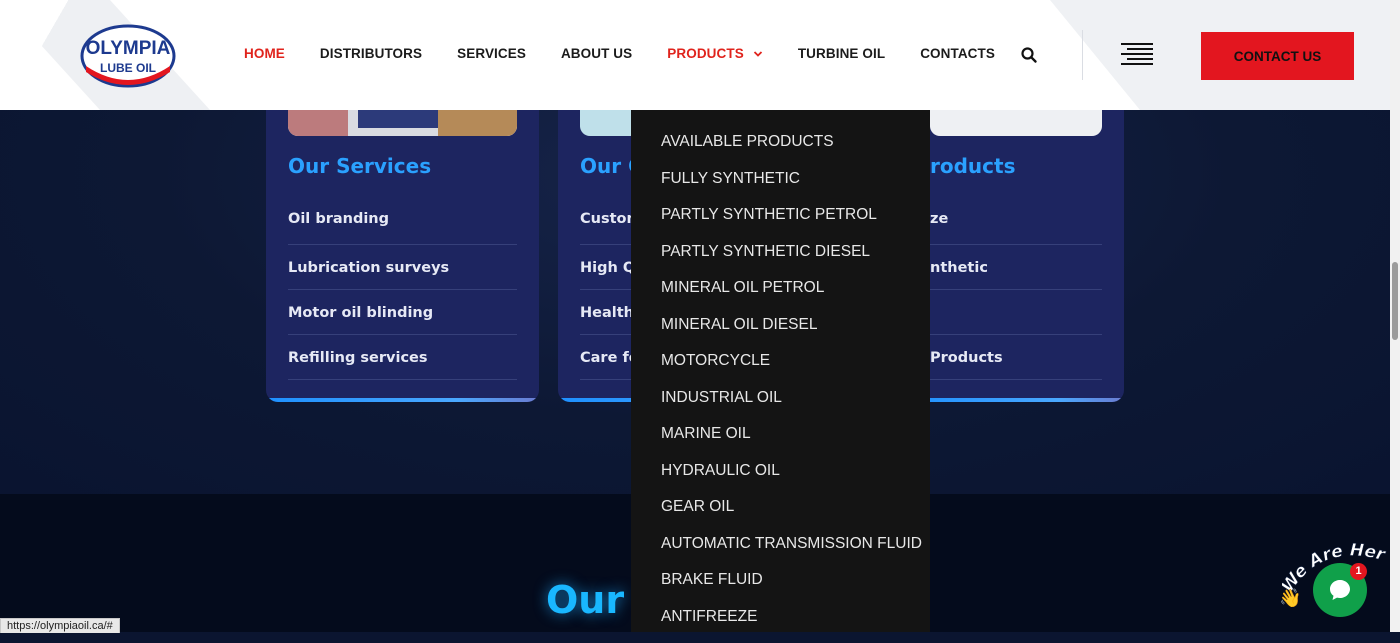 Image resolution: width=1400 pixels, height=643 pixels. Describe the element at coordinates (128, 68) in the screenshot. I see `logo-text-bottom: LUBE OIL` at that location.